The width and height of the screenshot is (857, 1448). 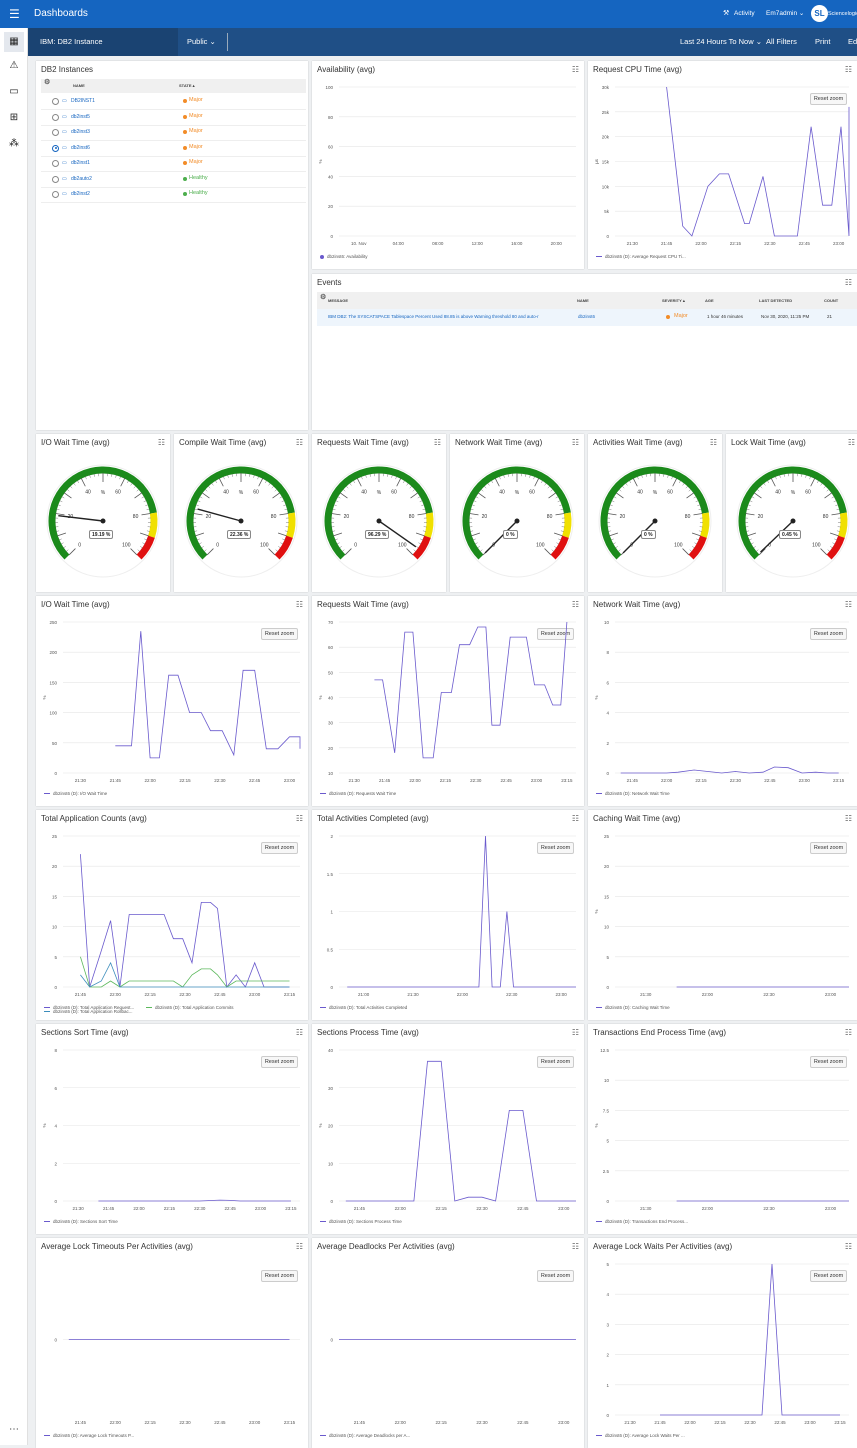 What do you see at coordinates (80, 194) in the screenshot?
I see `instance-name: db2inst2` at bounding box center [80, 194].